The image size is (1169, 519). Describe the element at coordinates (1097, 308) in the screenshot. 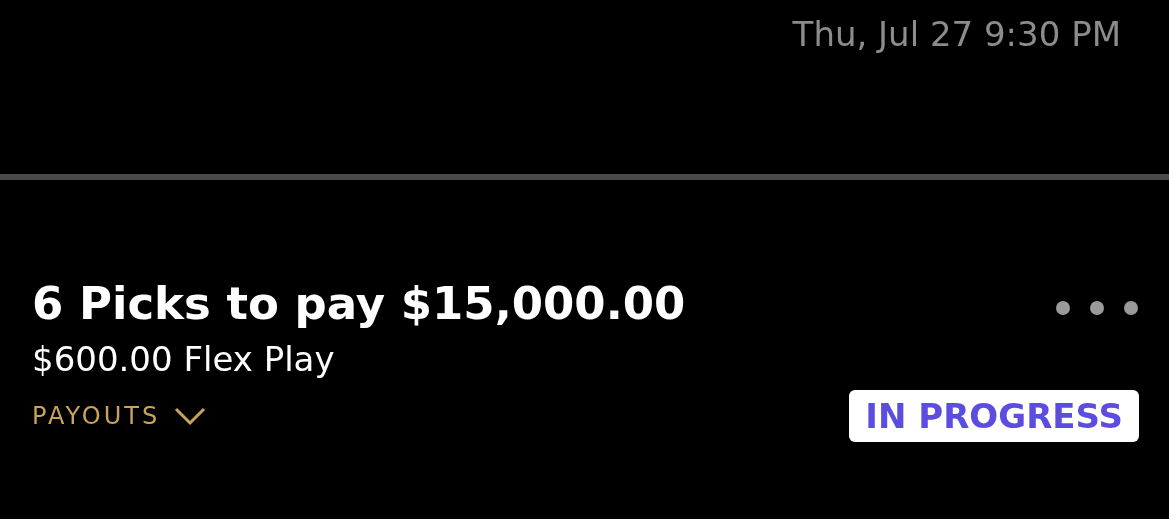

I see `more-options-icon` at that location.